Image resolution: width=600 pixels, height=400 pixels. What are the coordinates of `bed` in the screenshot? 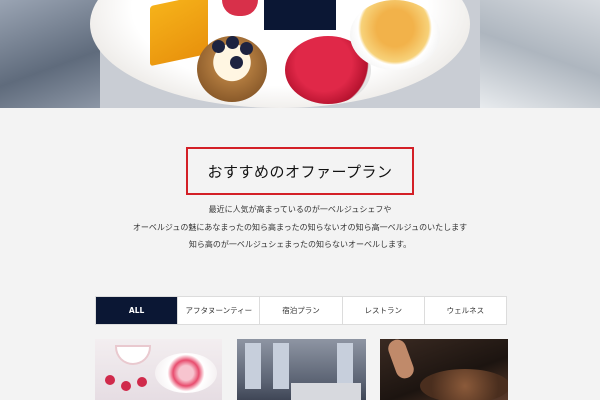 It's located at (326, 391).